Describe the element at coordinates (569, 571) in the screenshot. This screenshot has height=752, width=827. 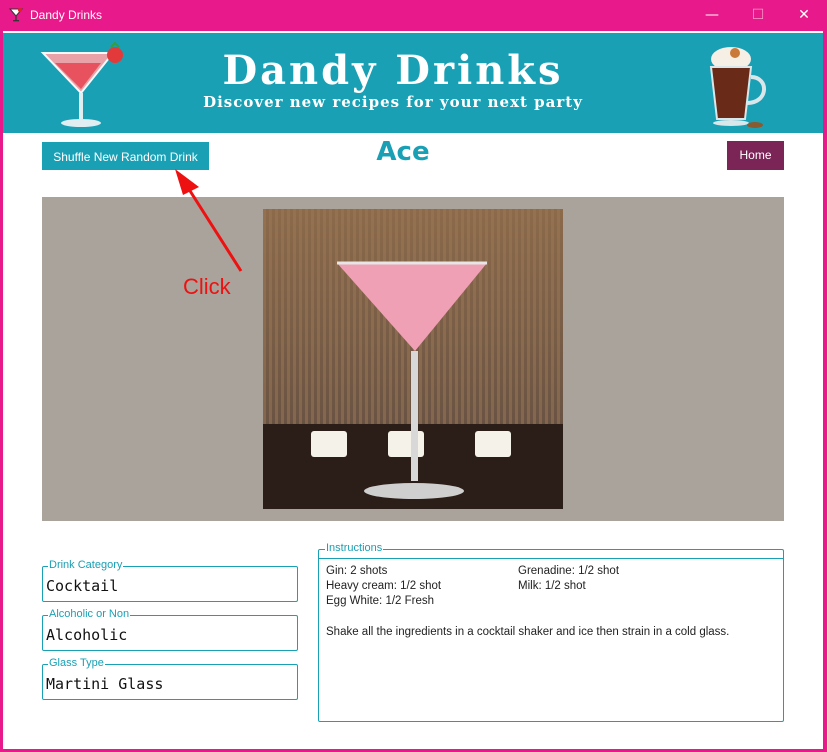
I see `ingredient-item: Grenadine: 1/2 shot` at that location.